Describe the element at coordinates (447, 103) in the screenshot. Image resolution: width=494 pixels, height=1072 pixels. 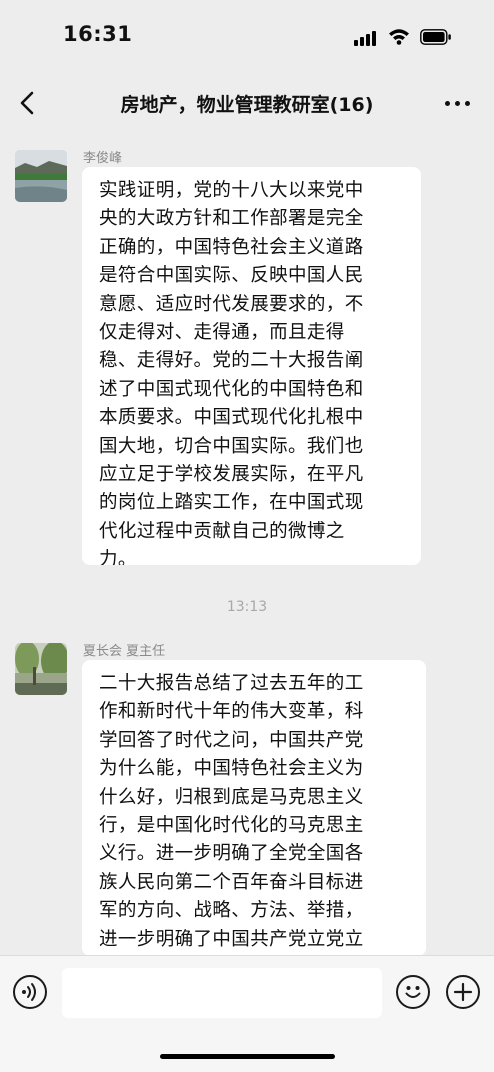
I see `more-dots-icon` at that location.